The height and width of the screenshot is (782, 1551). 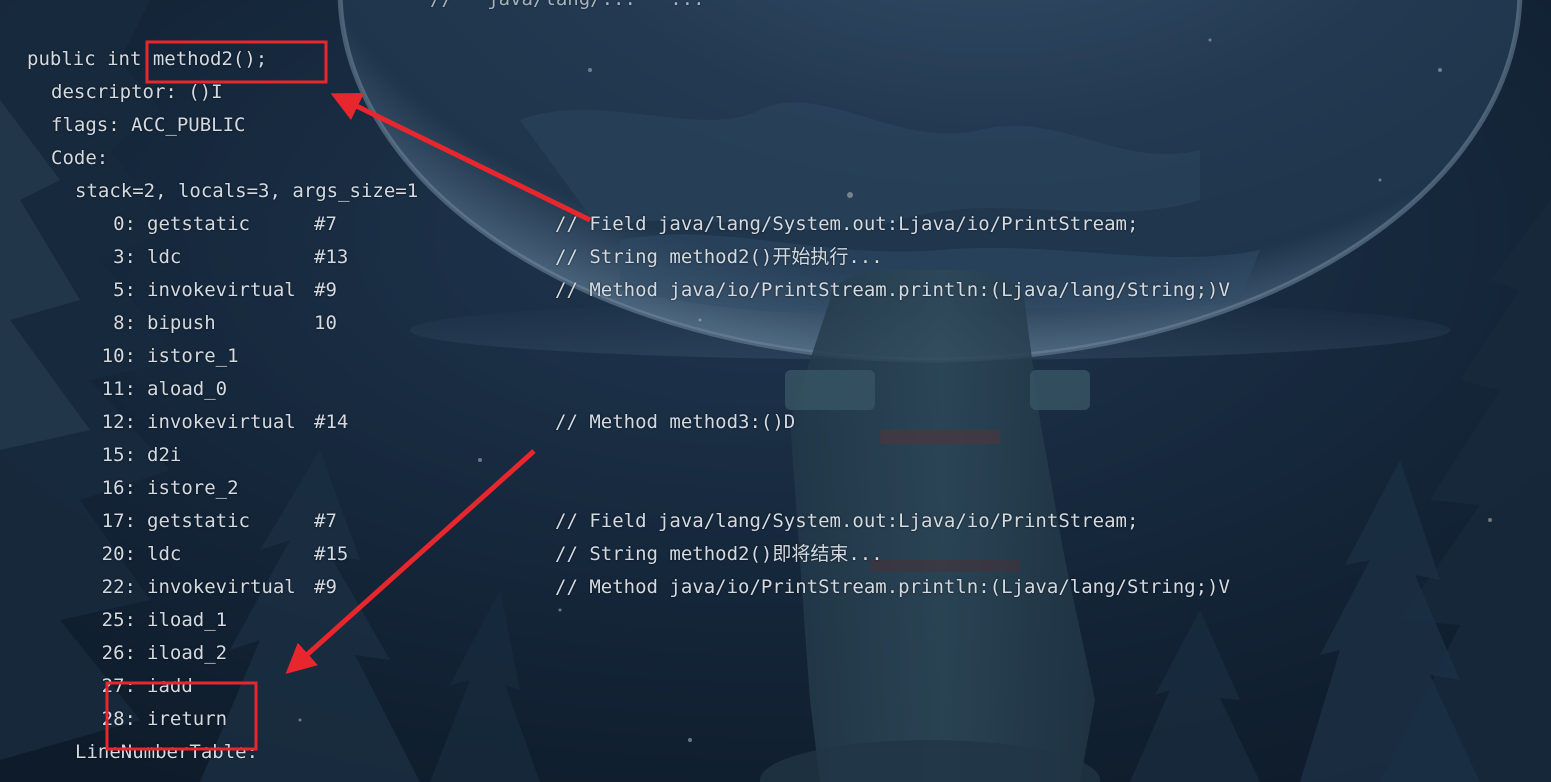 I want to click on instruction-offset: 11:, so click(x=118, y=389).